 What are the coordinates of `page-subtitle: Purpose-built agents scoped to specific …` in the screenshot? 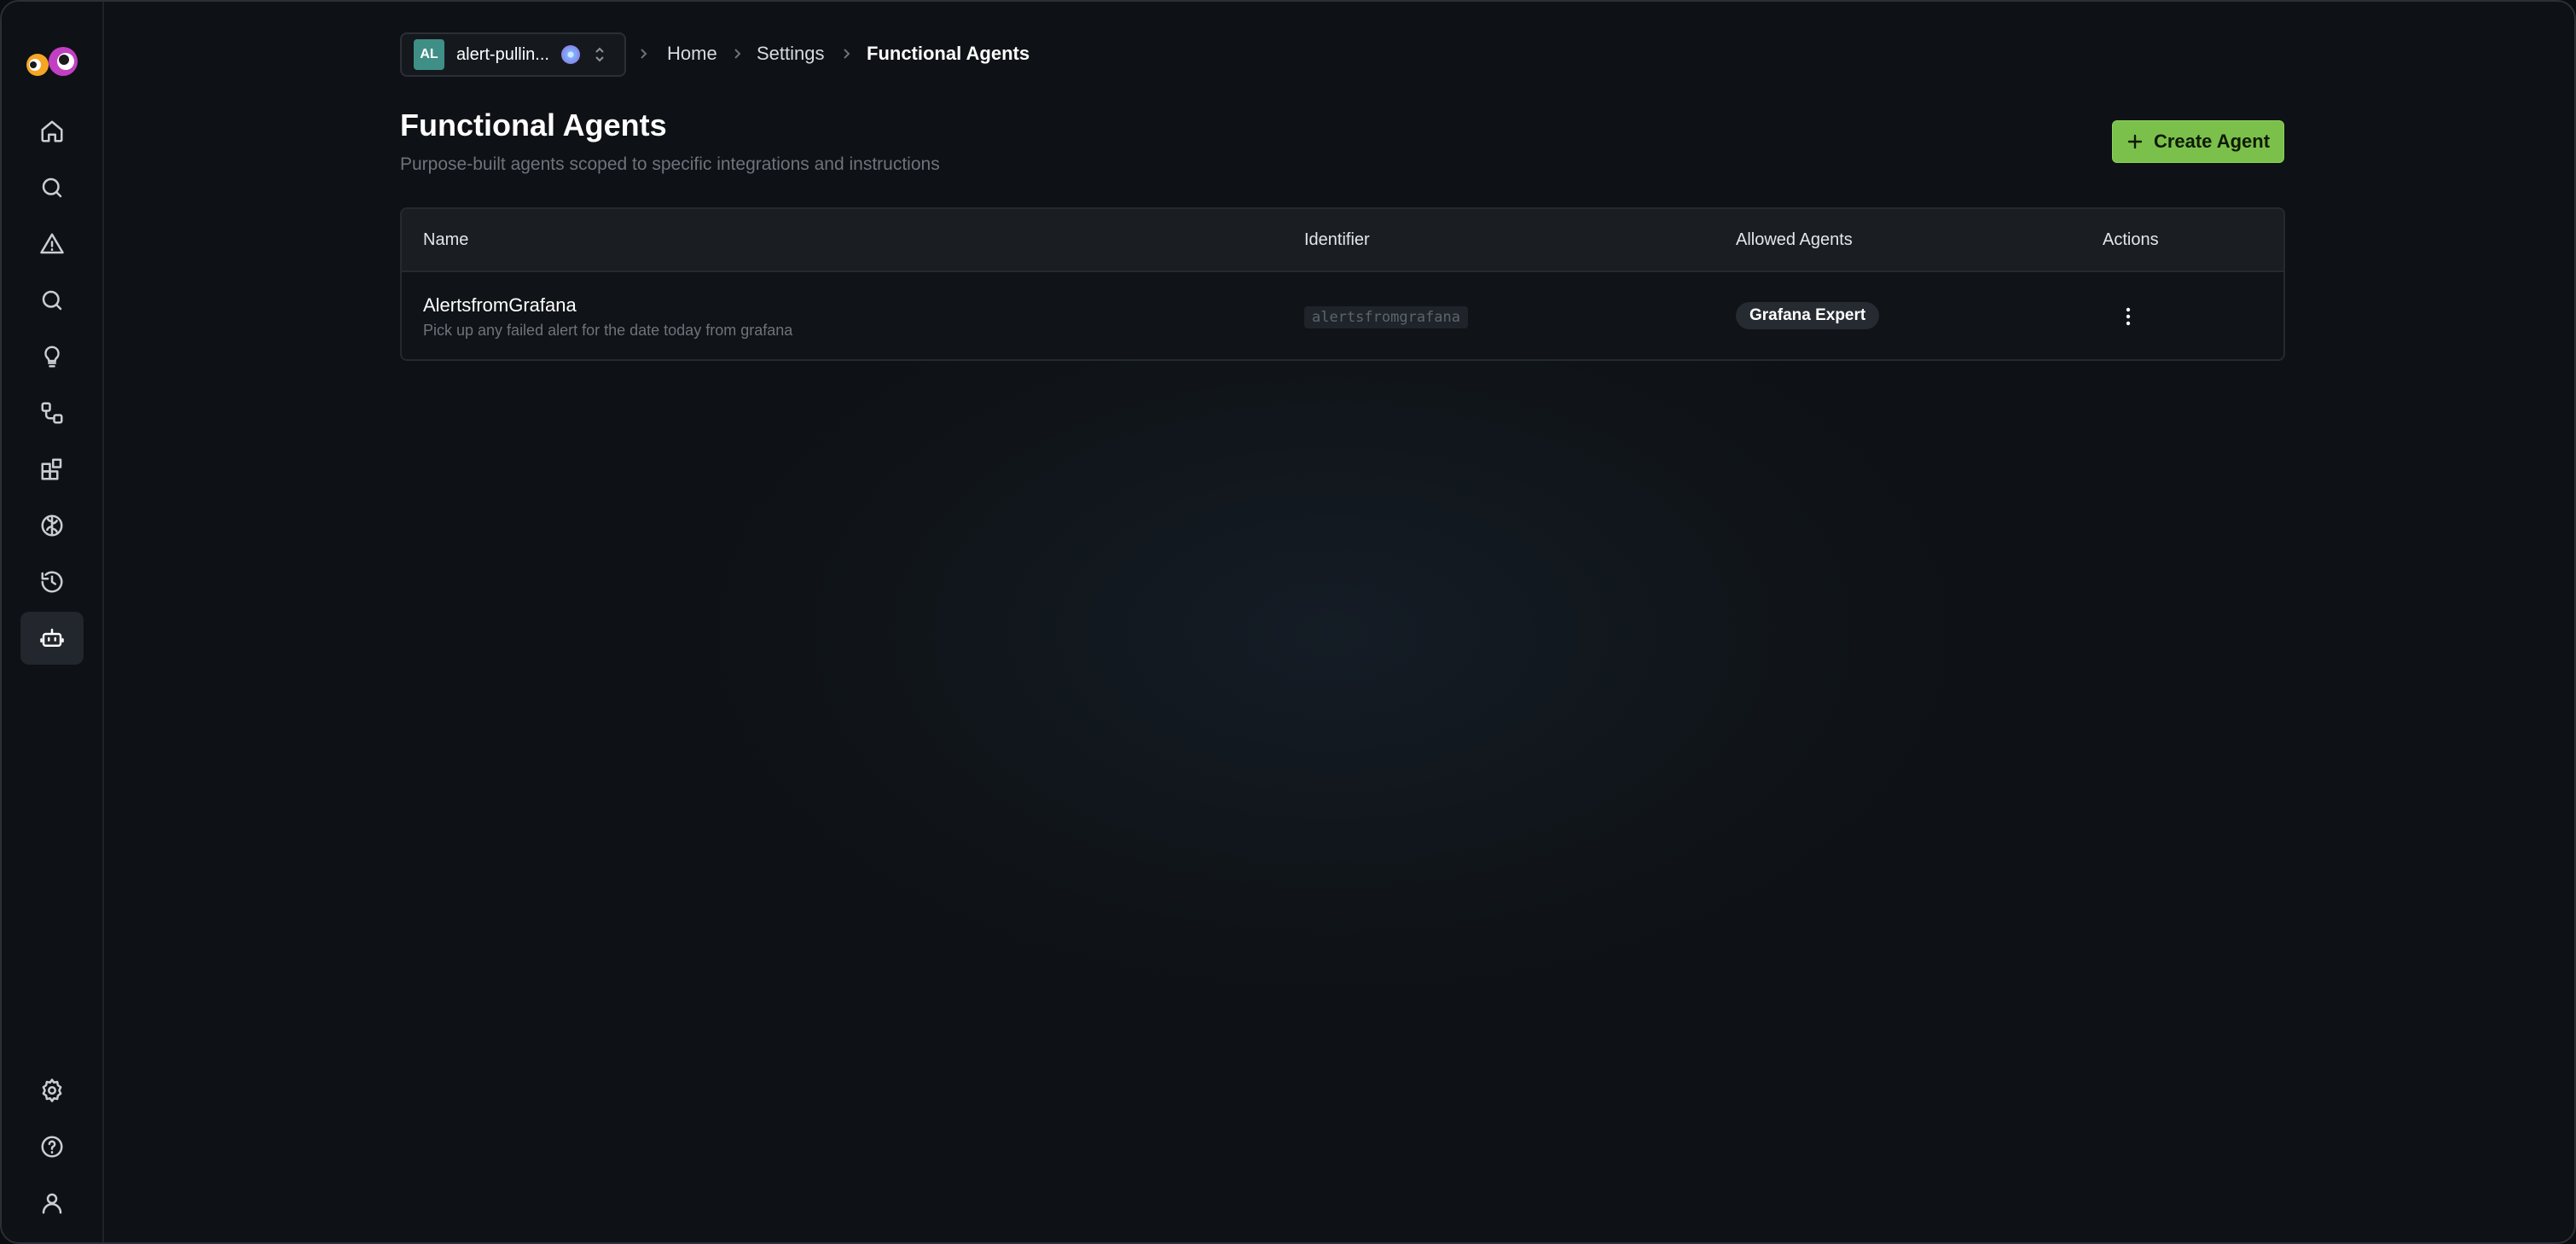 It's located at (670, 164).